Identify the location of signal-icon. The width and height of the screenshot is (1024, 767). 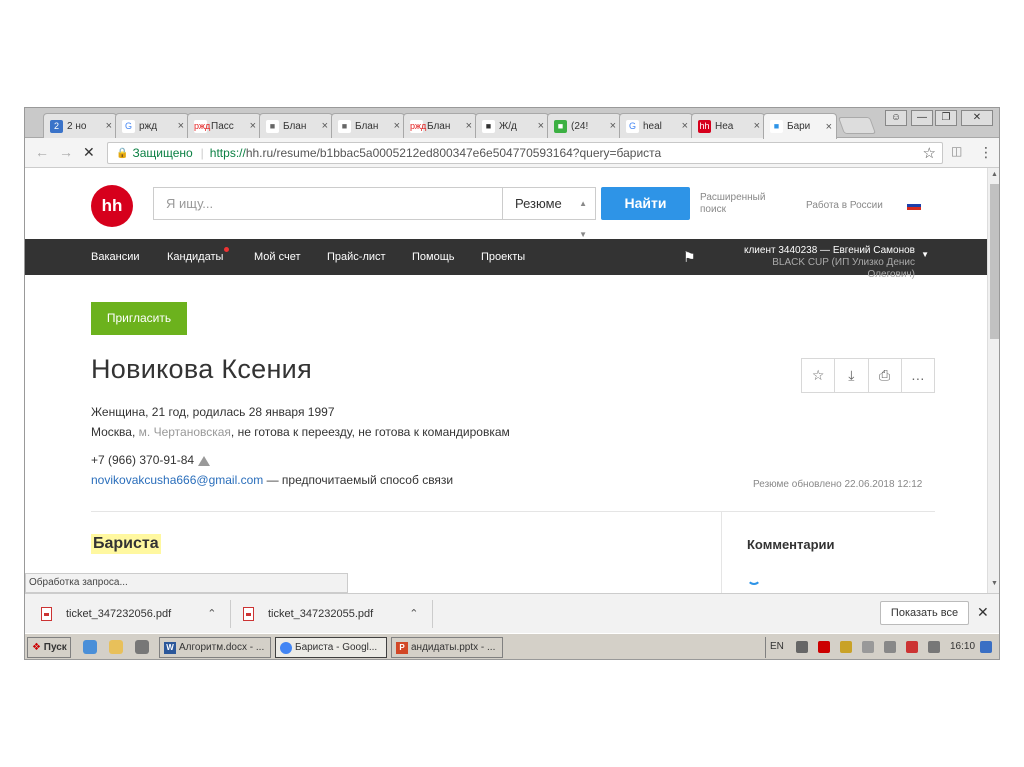
(890, 647).